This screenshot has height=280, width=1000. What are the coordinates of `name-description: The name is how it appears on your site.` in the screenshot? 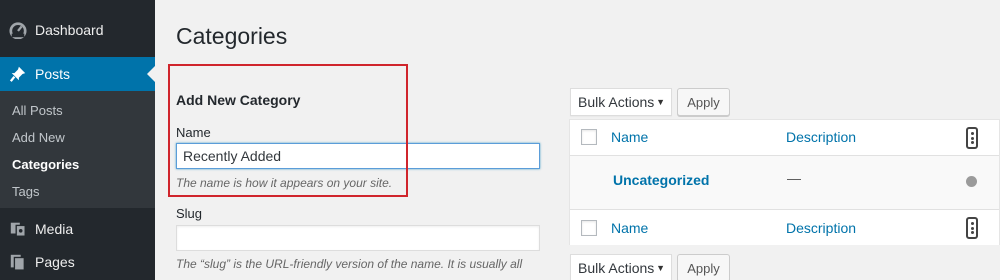 It's located at (284, 183).